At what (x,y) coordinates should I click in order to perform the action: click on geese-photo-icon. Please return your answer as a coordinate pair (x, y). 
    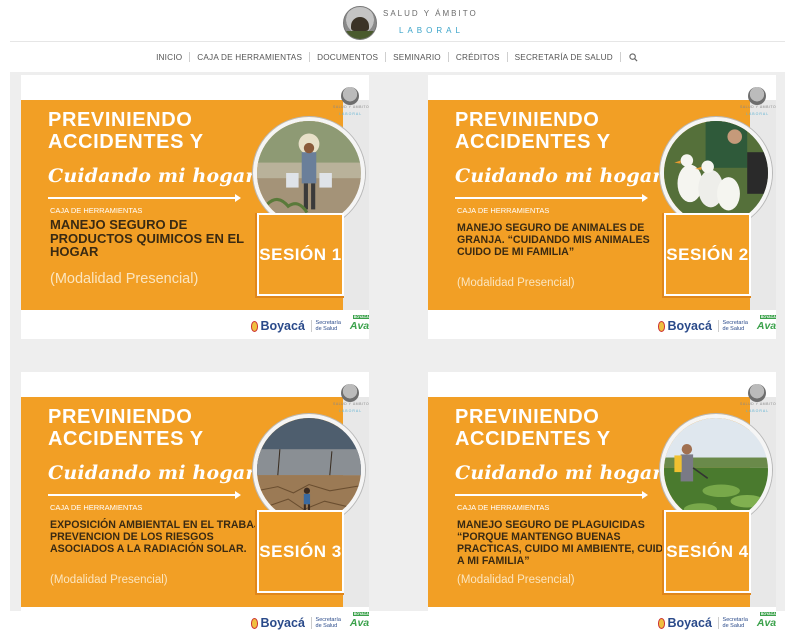
    Looking at the image, I should click on (716, 173).